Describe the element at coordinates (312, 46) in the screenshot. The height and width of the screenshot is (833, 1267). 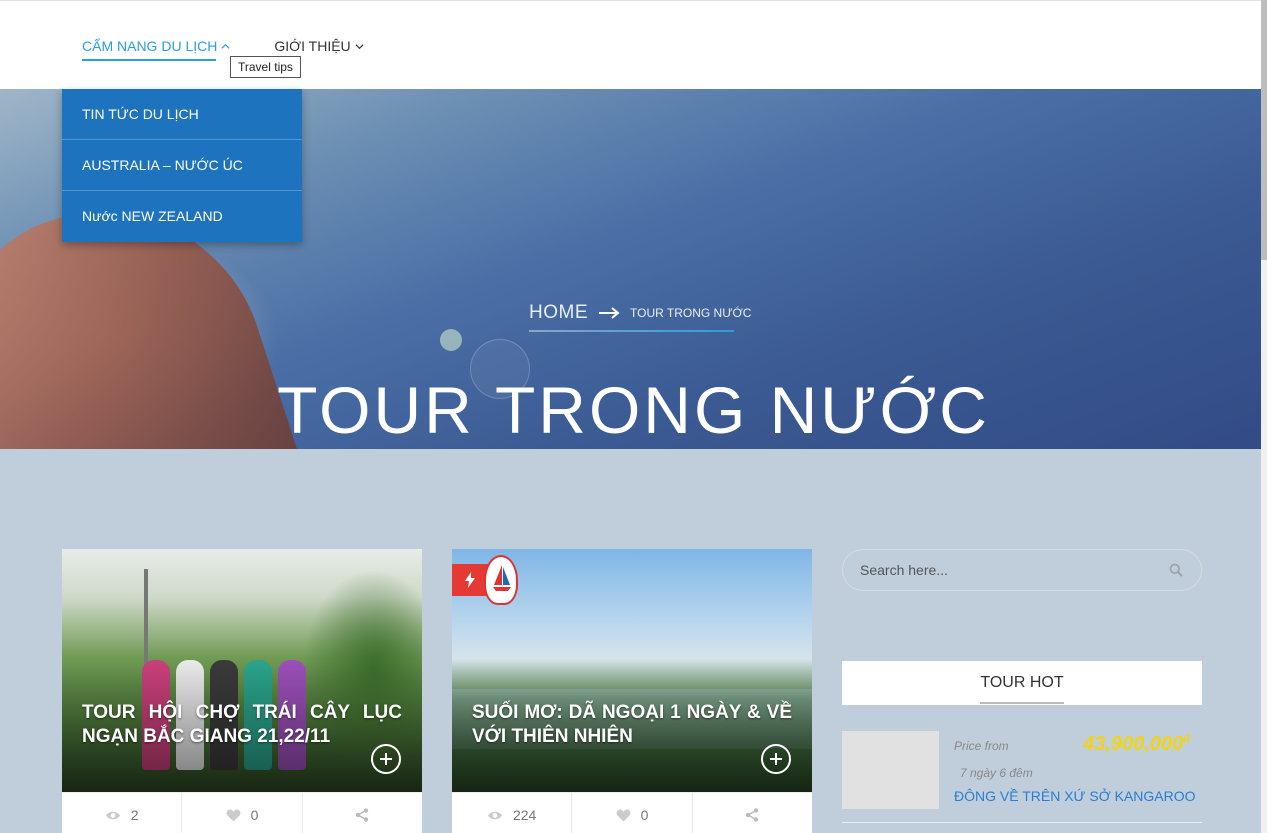
I see `nav-item-label: GIỚI THIỆU` at that location.